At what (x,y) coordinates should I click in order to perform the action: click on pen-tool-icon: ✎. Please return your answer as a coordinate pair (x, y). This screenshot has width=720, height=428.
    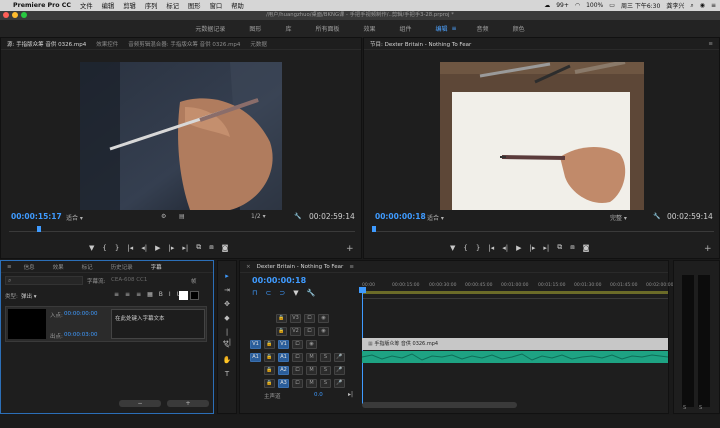
    Looking at the image, I should click on (227, 346).